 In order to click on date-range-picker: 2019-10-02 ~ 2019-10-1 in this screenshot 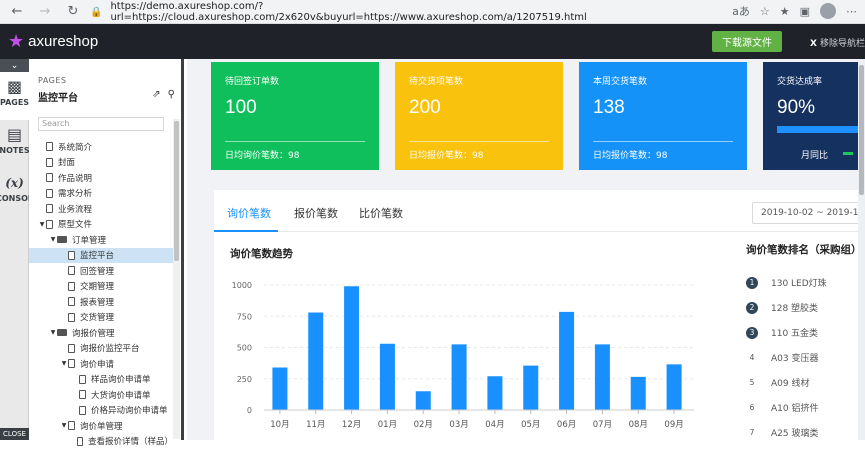, I will do `click(808, 213)`.